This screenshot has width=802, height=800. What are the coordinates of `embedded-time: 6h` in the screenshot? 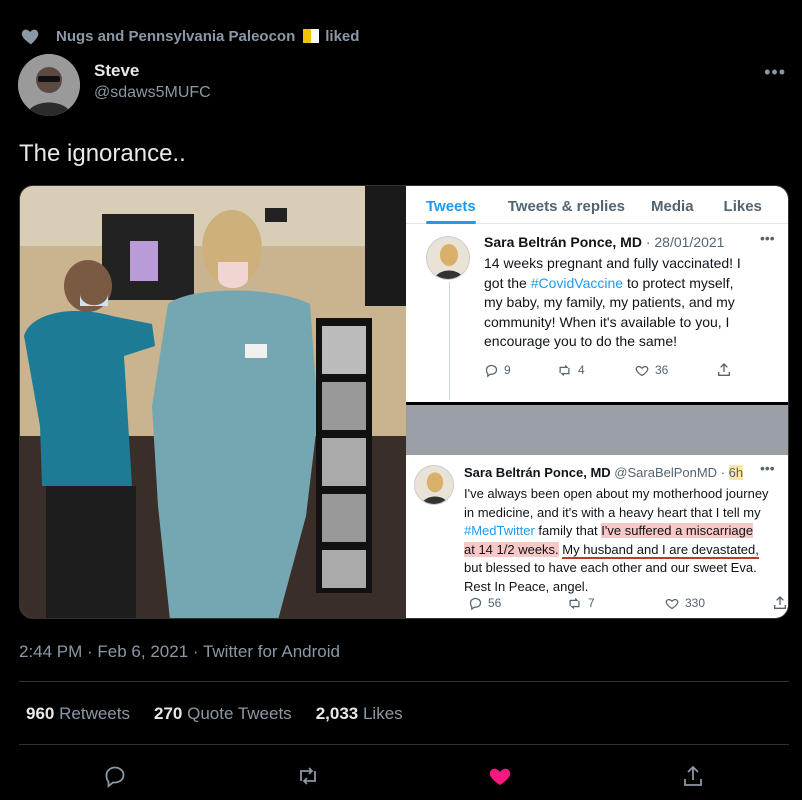 It's located at (736, 472).